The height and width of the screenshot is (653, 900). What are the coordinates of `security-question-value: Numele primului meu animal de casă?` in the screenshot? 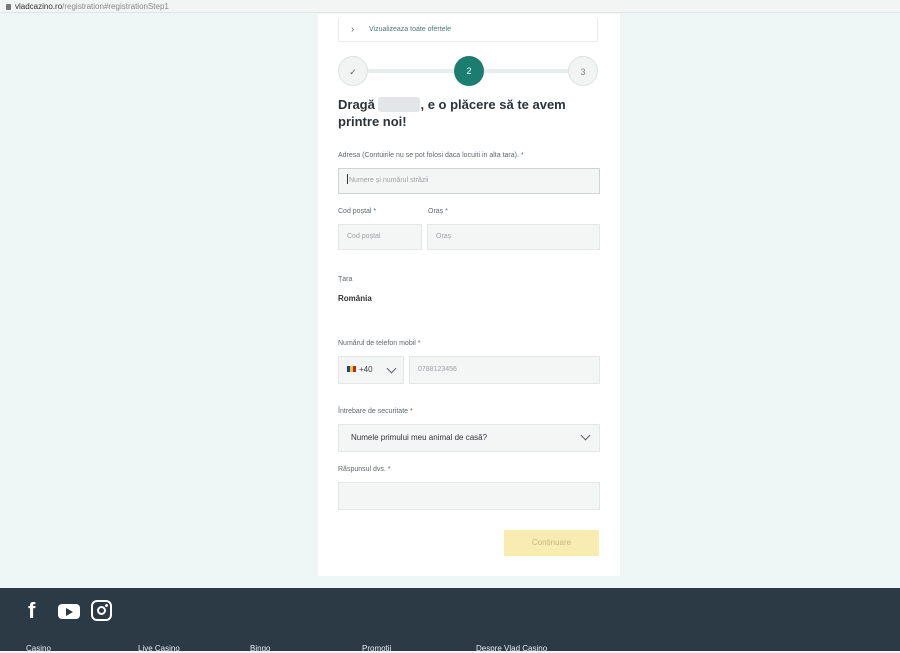 It's located at (419, 437).